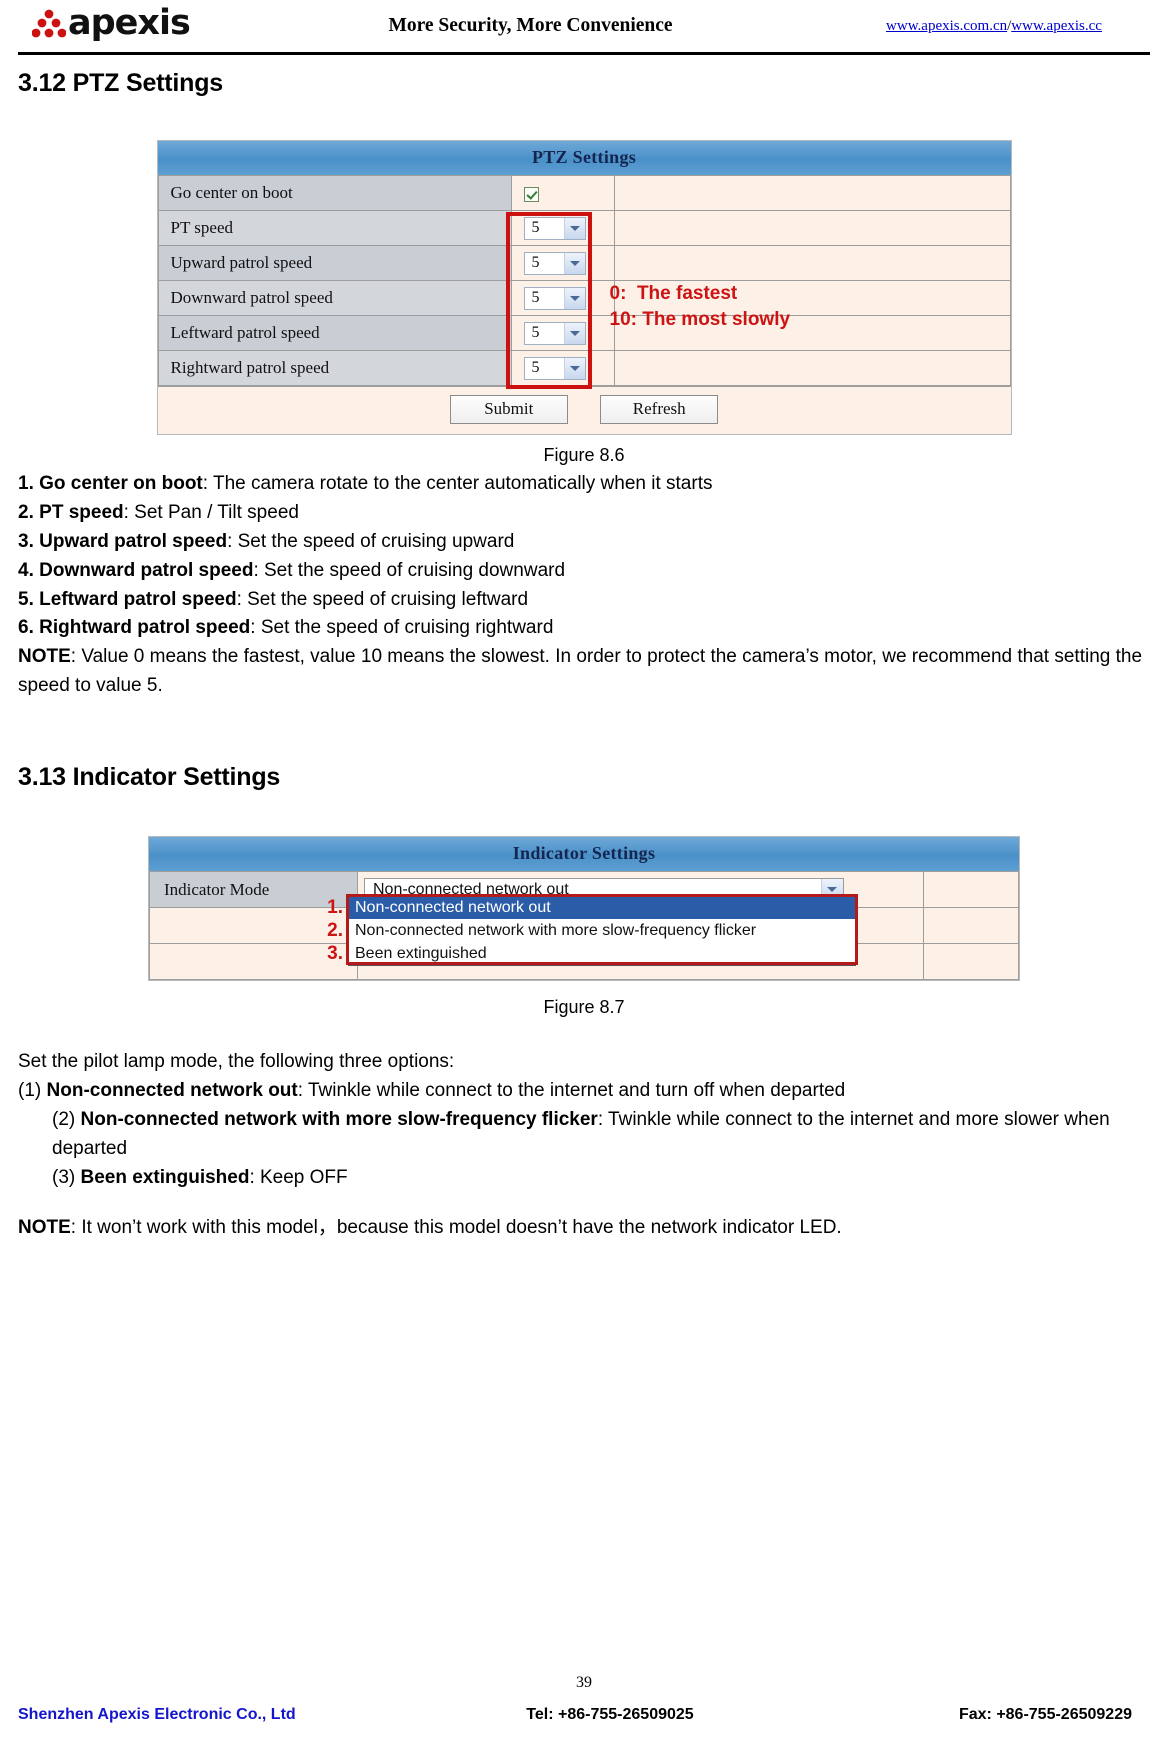 The width and height of the screenshot is (1168, 1753). I want to click on annotation-option-number-1: 1., so click(335, 907).